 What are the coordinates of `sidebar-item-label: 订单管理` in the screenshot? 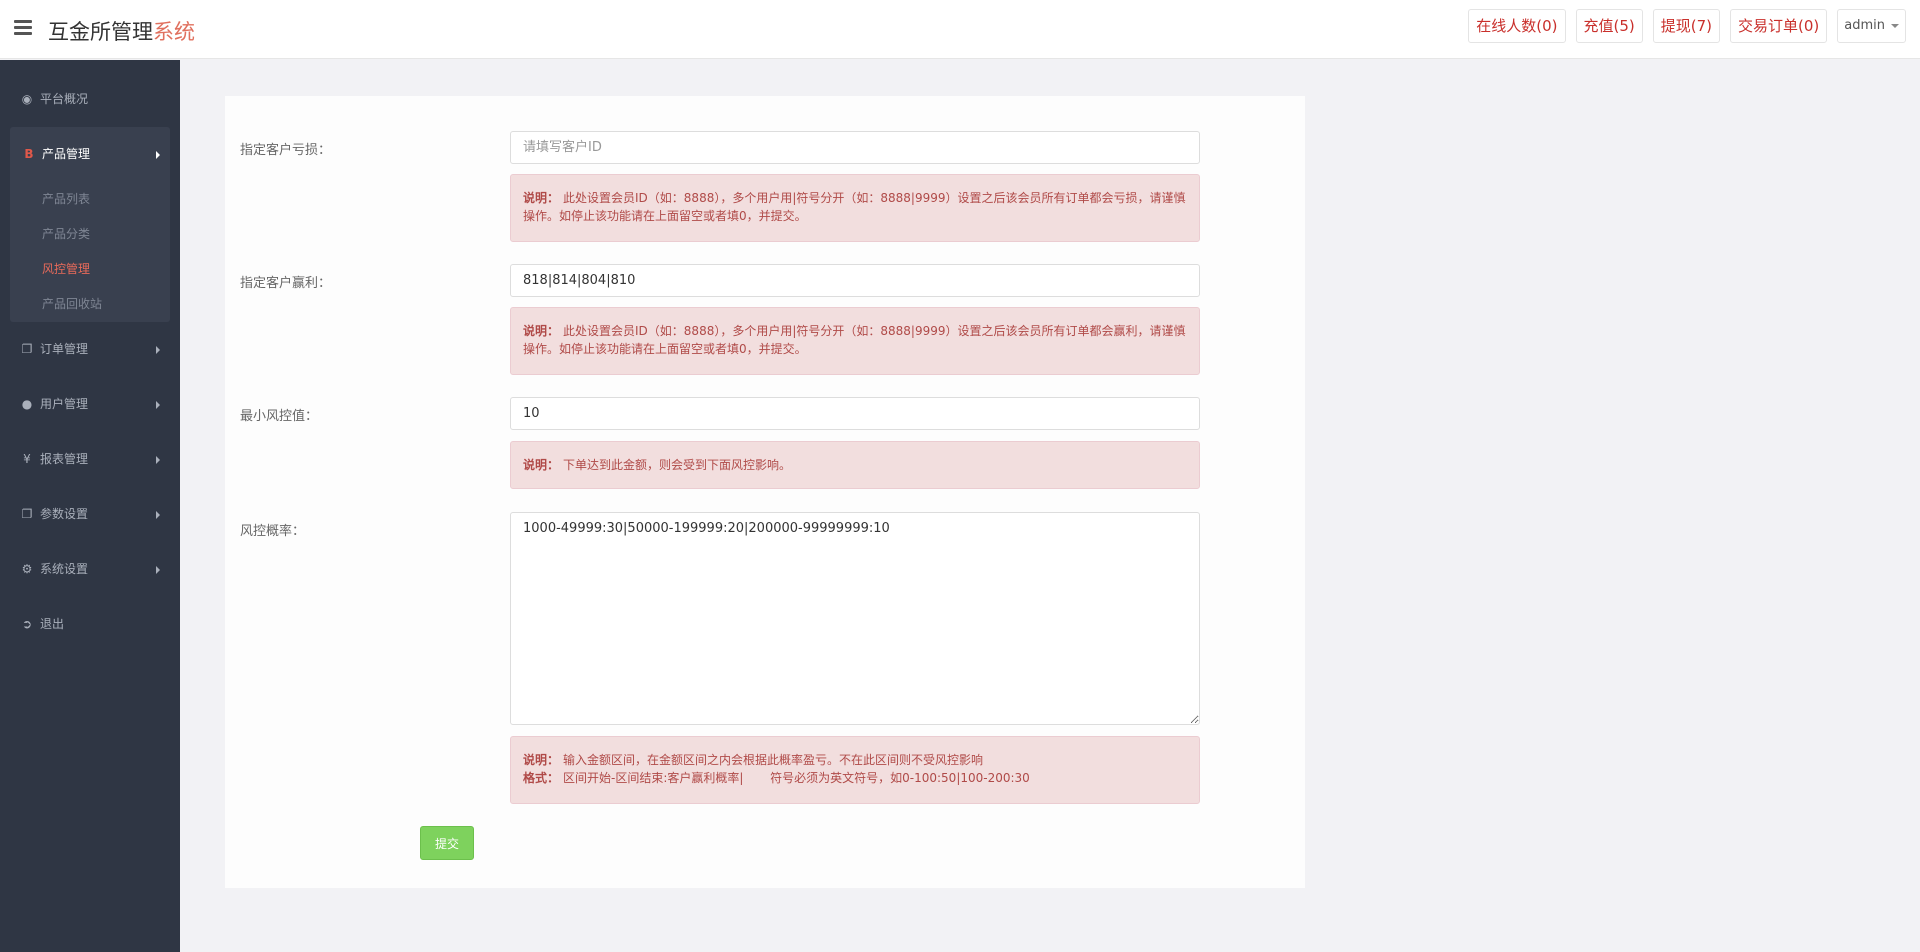 It's located at (64, 349).